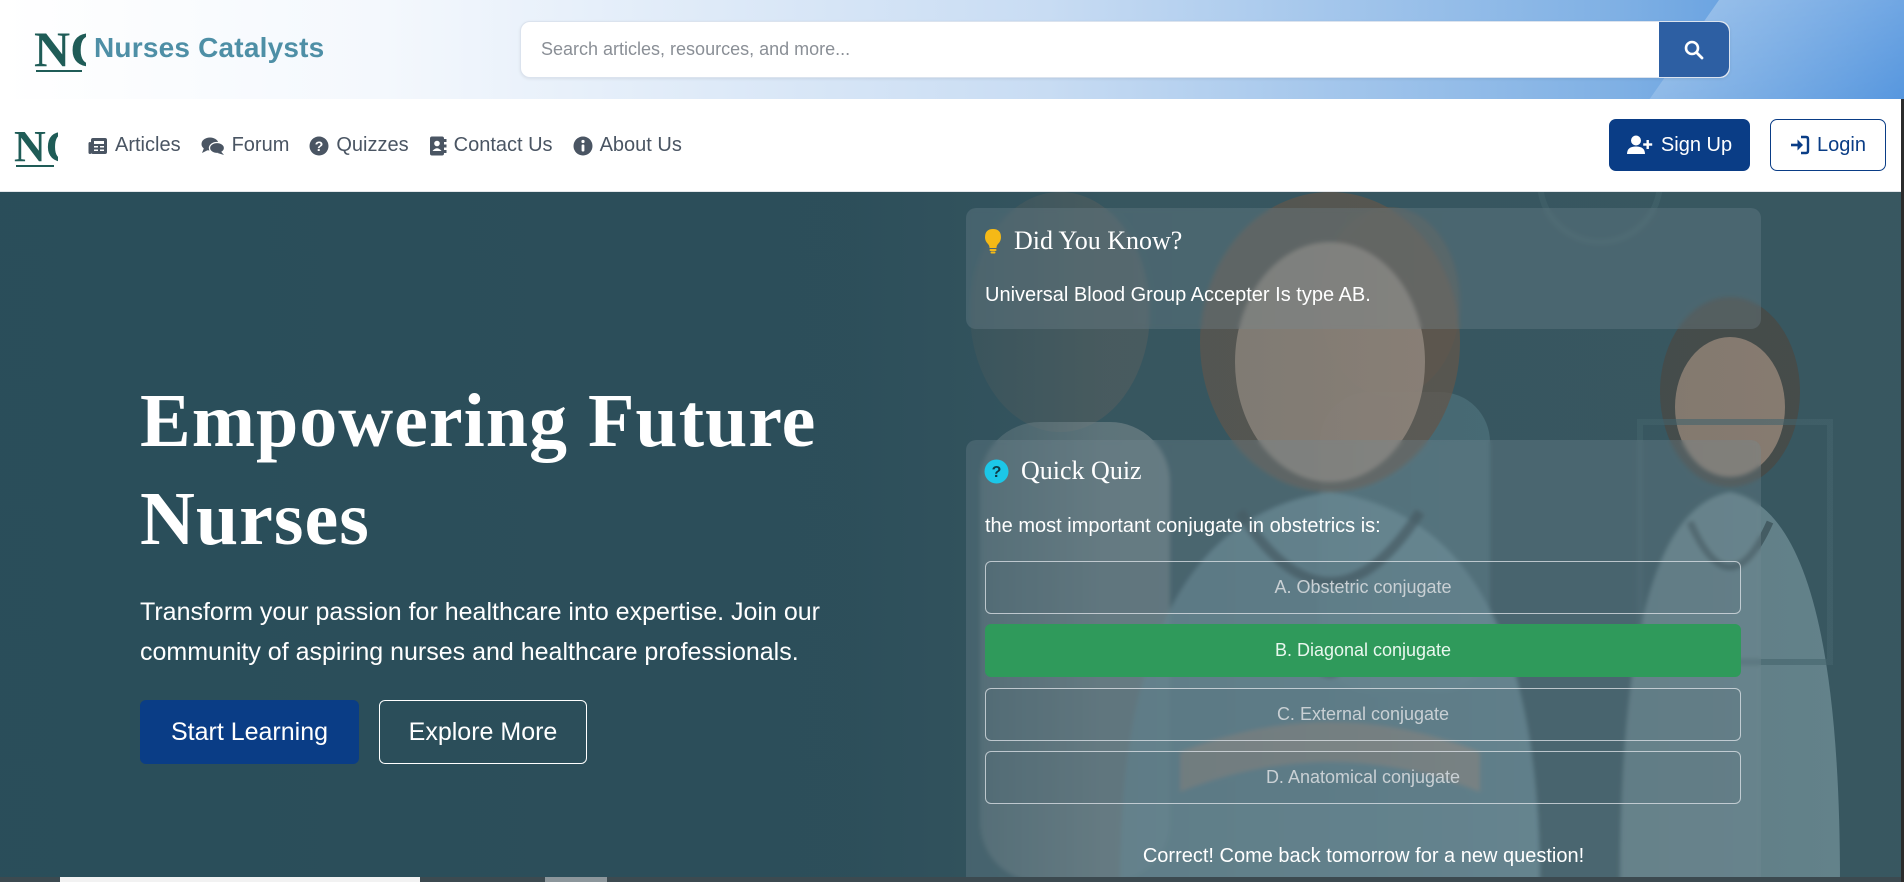 The height and width of the screenshot is (882, 1904). Describe the element at coordinates (372, 145) in the screenshot. I see `nav-item-label: Quizzes` at that location.